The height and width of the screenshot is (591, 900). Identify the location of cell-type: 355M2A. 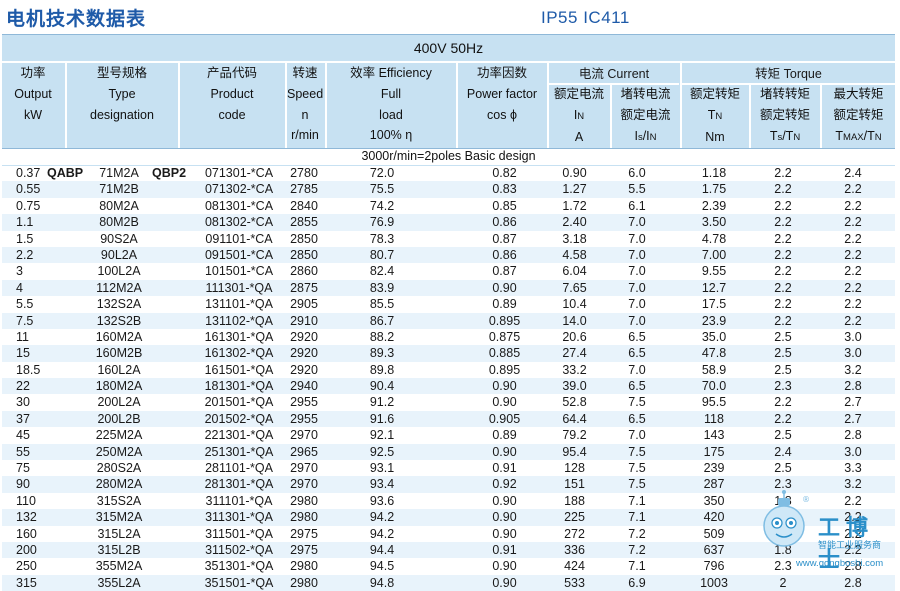
(119, 566).